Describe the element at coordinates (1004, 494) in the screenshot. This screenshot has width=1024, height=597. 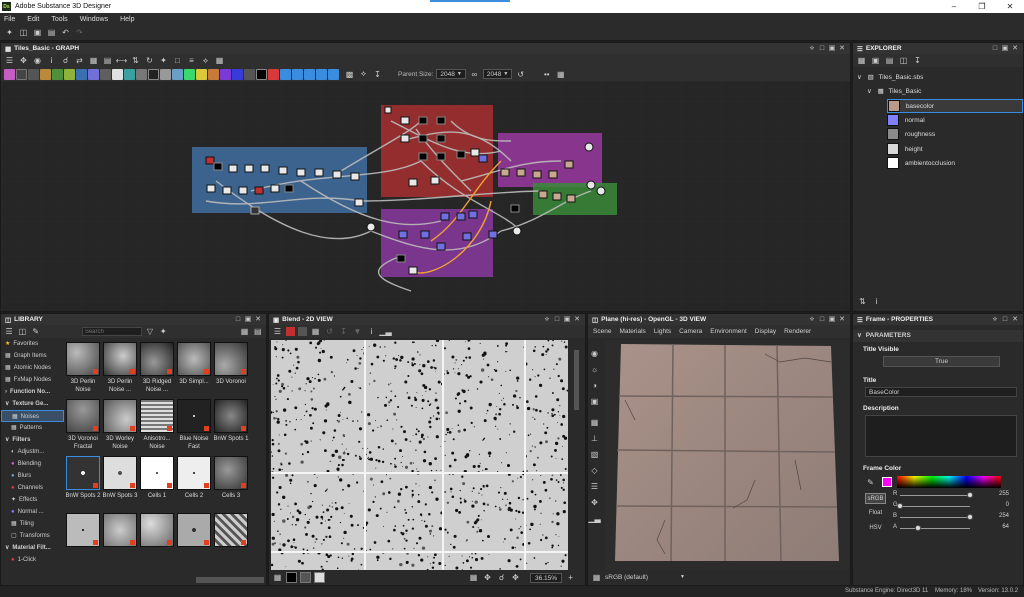
I see `channel-value: 255` at that location.